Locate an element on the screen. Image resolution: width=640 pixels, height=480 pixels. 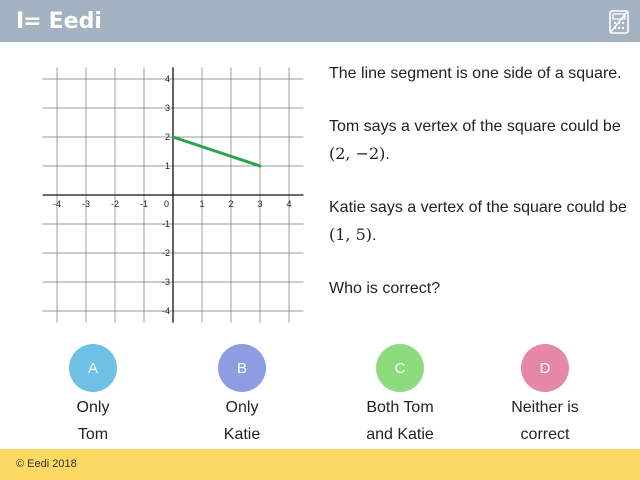
app-header: I= Eedi is located at coordinates (320, 21).